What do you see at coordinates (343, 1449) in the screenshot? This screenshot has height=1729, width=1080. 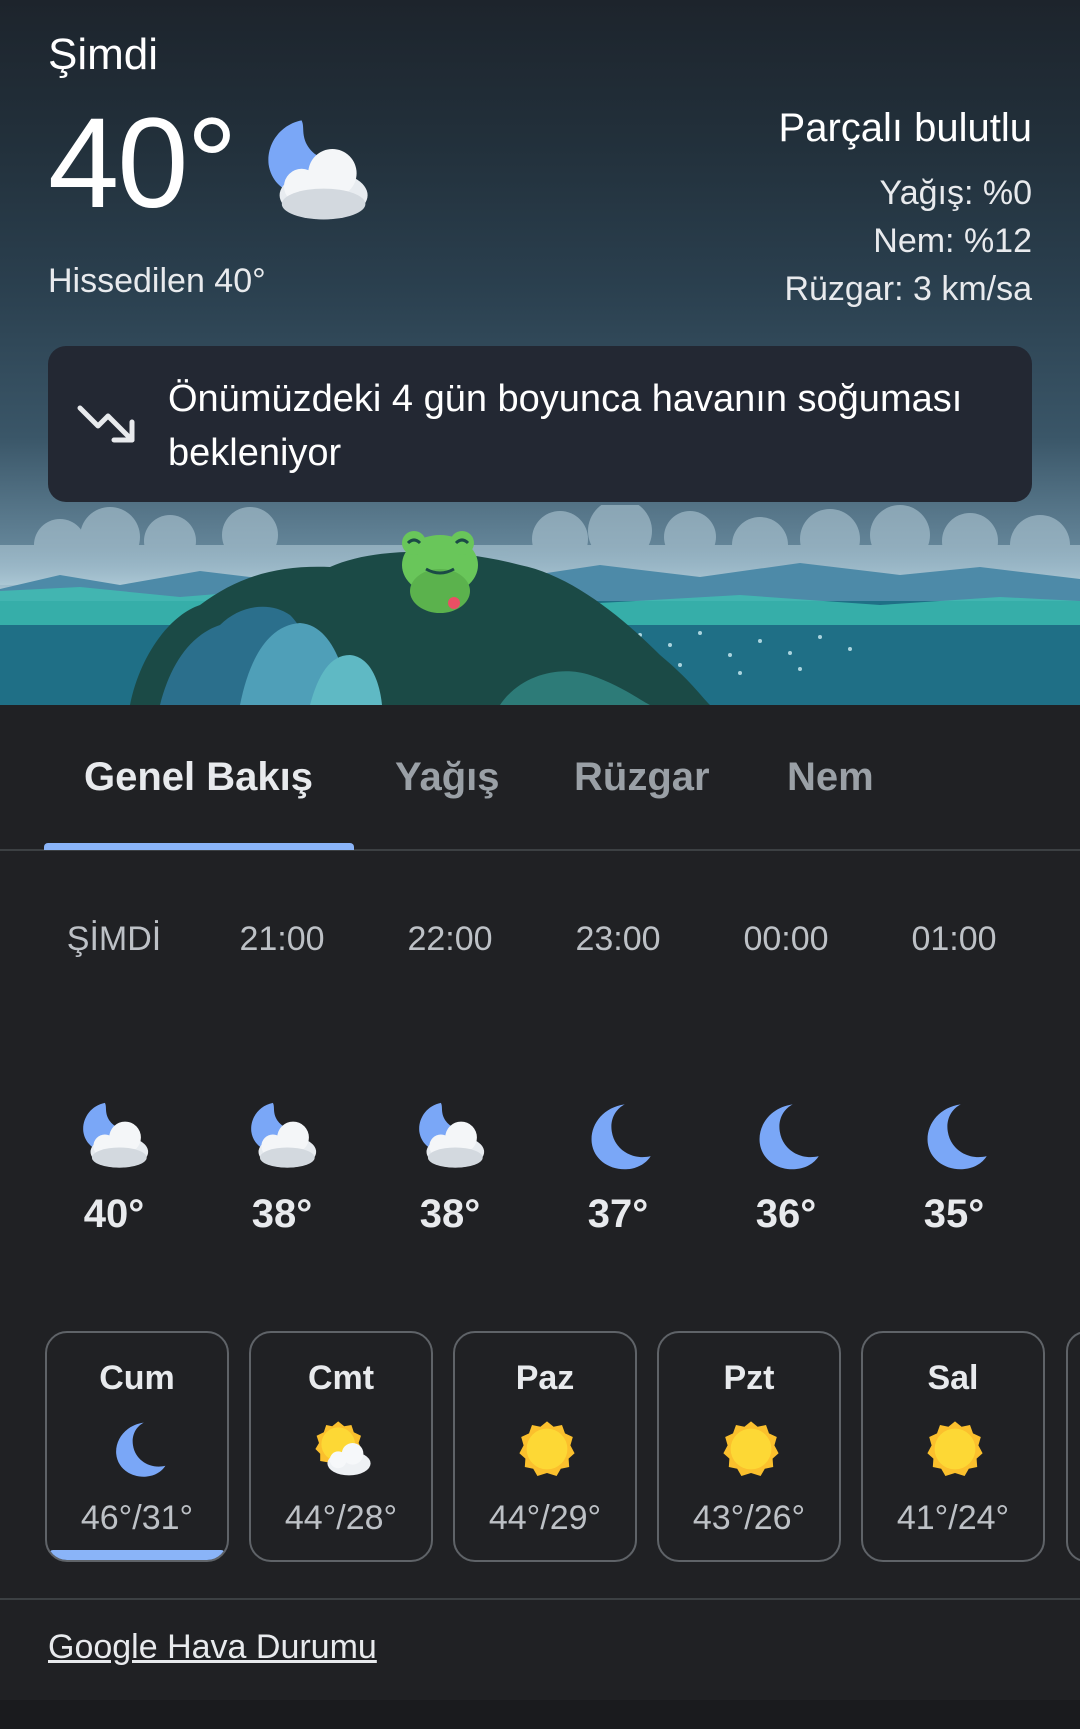 I see `partly-cloudy-icon` at bounding box center [343, 1449].